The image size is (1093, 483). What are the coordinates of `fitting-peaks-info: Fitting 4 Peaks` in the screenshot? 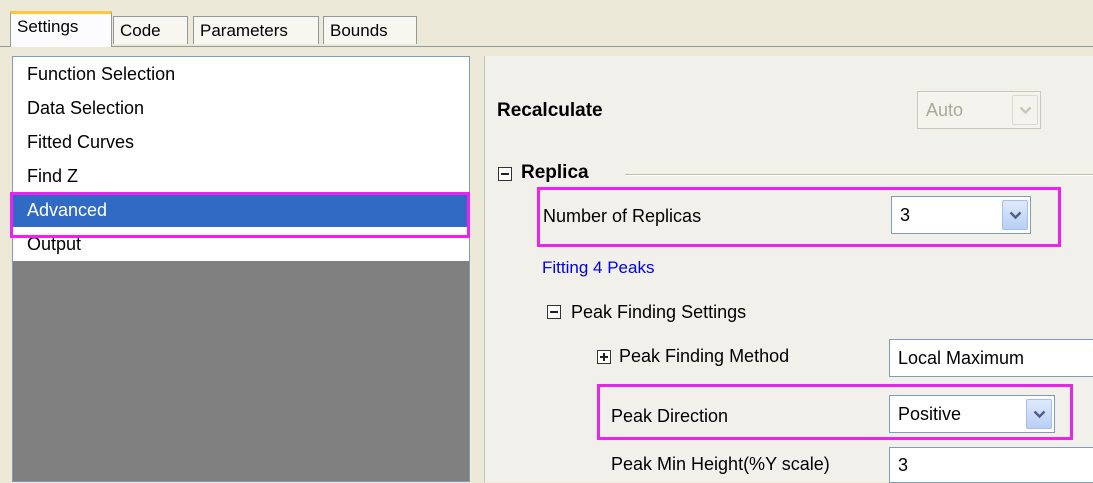 It's located at (598, 267).